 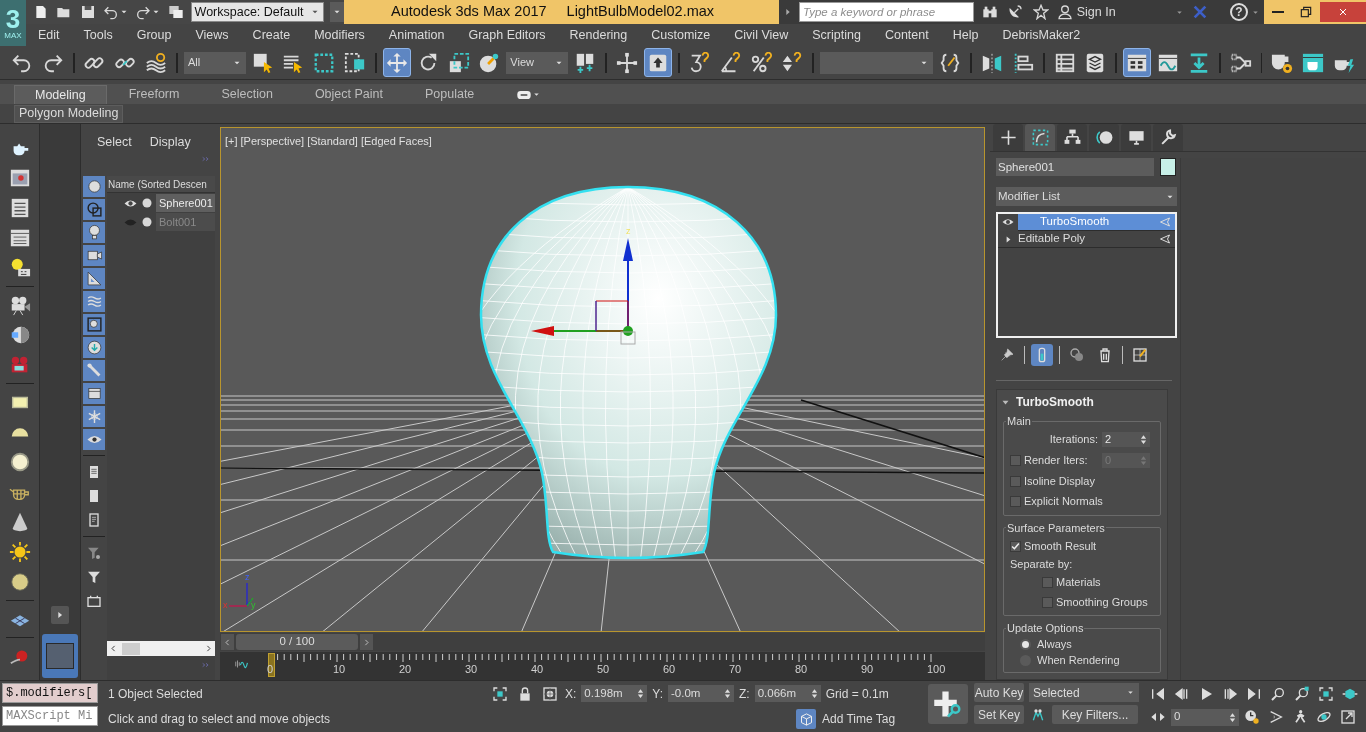 I want to click on ribbon-tab: Freeform, so click(x=154, y=94).